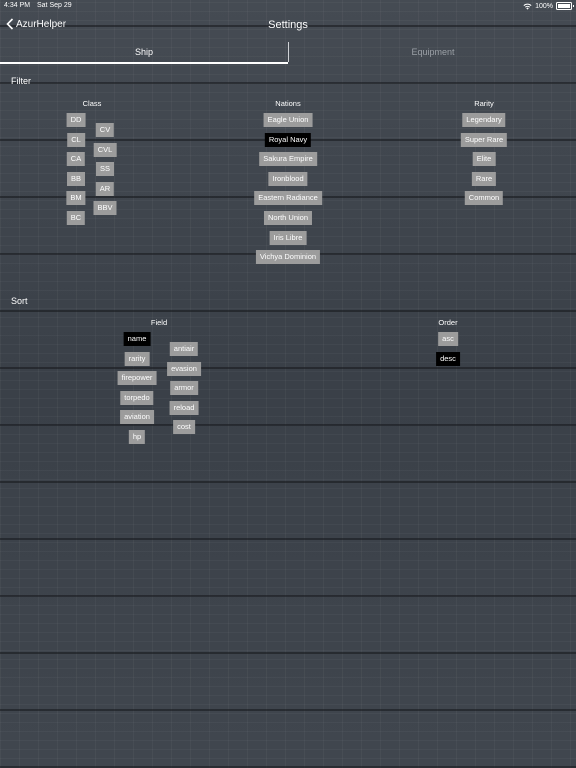 This screenshot has width=576, height=768. What do you see at coordinates (288, 178) in the screenshot?
I see `nation-option-ironblood: Ironblood` at bounding box center [288, 178].